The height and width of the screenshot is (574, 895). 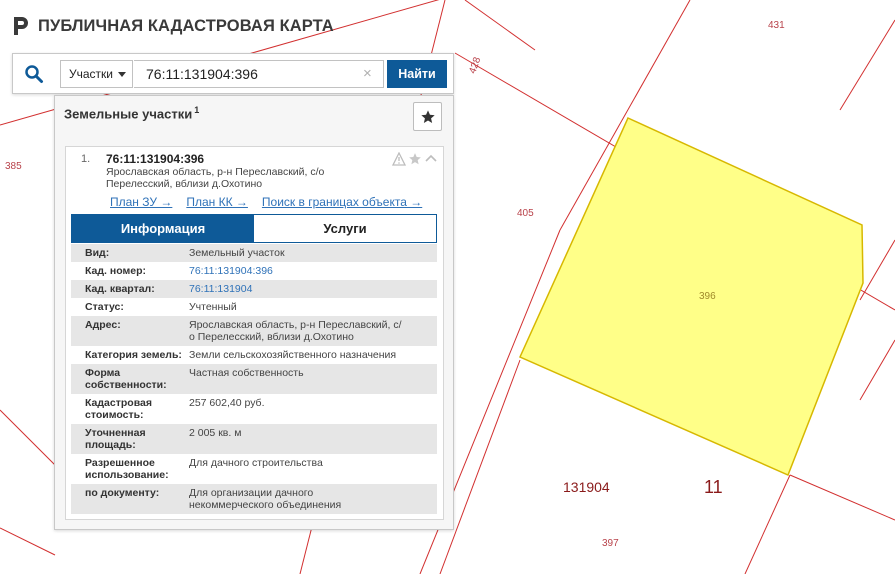 What do you see at coordinates (525, 213) in the screenshot?
I see `parcel-label: 405` at bounding box center [525, 213].